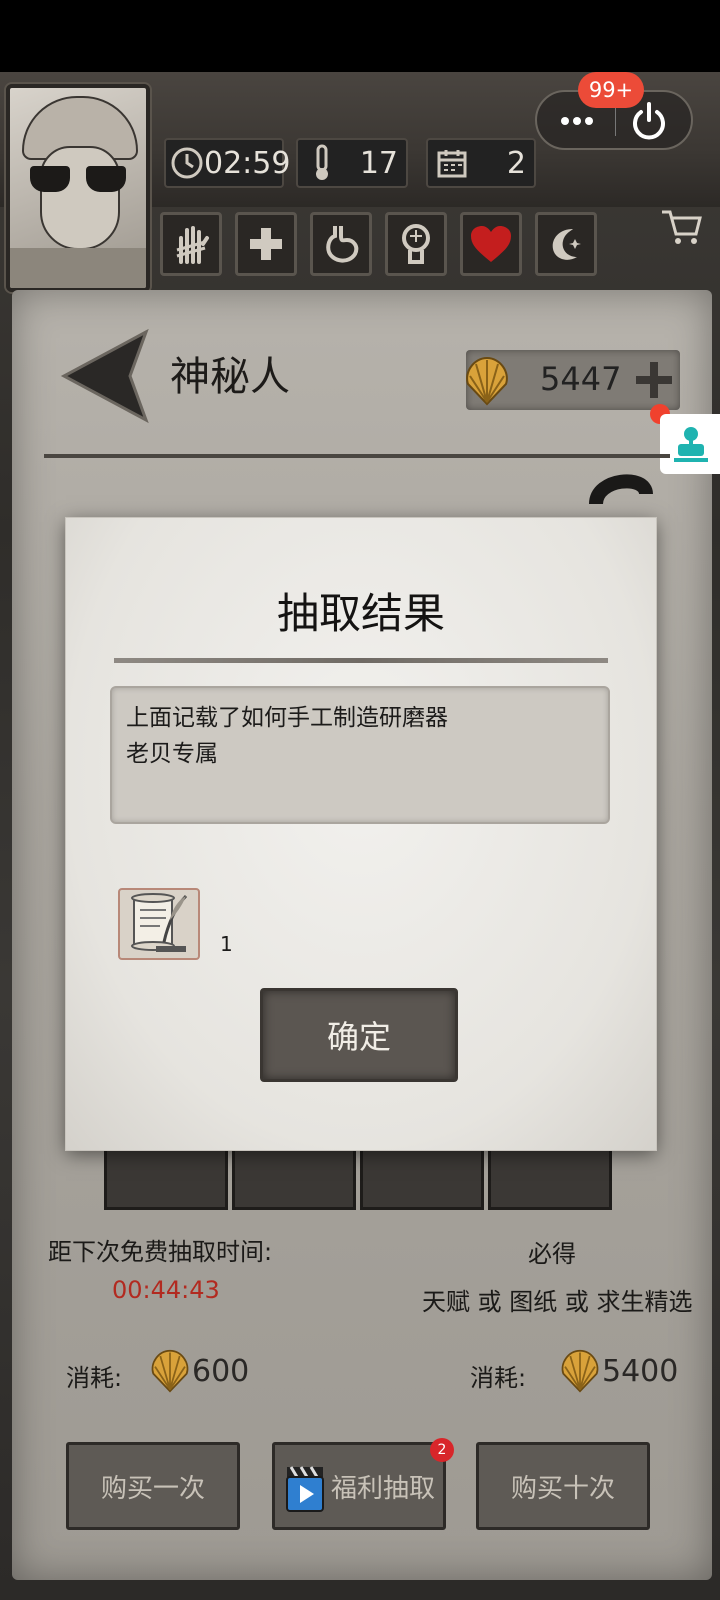  Describe the element at coordinates (481, 163) in the screenshot. I see `day-display: 2` at that location.